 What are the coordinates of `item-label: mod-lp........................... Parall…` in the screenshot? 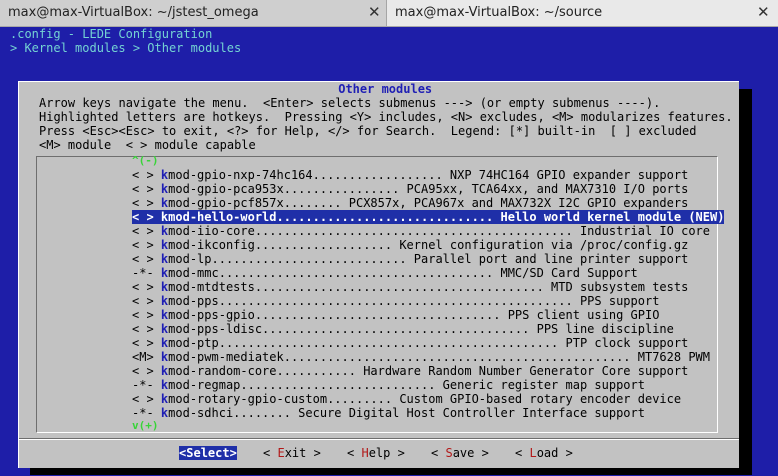 It's located at (428, 259).